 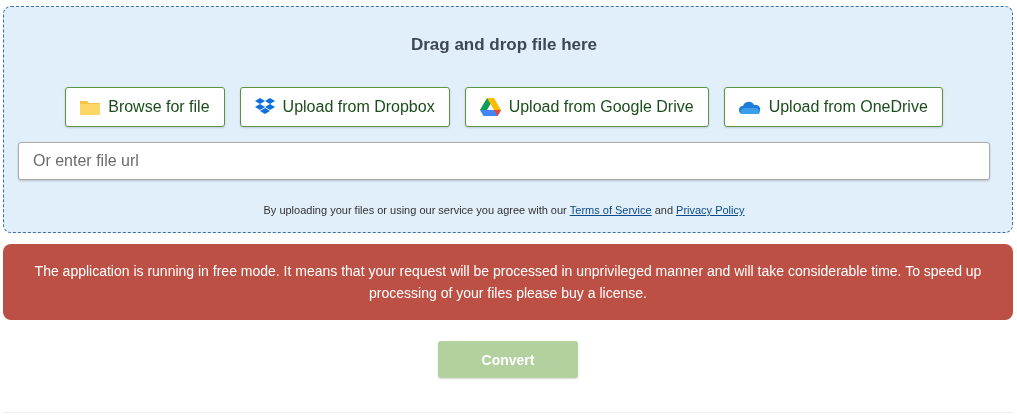 I want to click on terms-link: Terms of Service, so click(x=610, y=210).